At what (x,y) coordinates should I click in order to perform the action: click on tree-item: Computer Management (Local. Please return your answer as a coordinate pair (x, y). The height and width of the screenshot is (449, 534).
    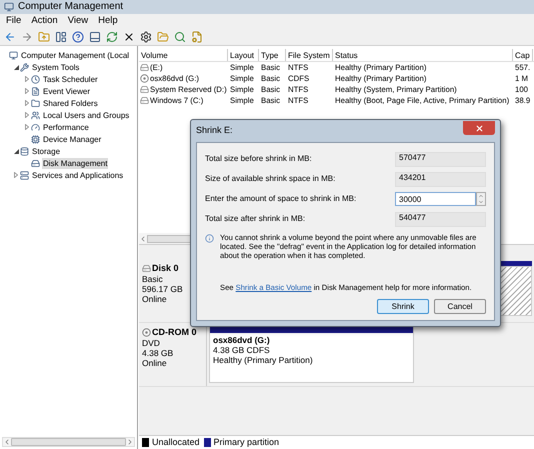
    Looking at the image, I should click on (75, 55).